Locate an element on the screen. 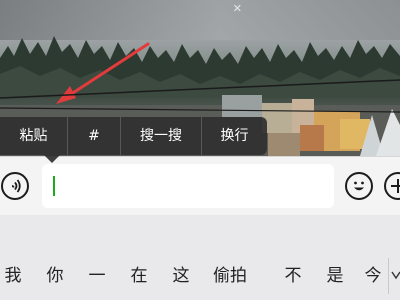 Image resolution: width=400 pixels, height=300 pixels. plus-icon is located at coordinates (392, 186).